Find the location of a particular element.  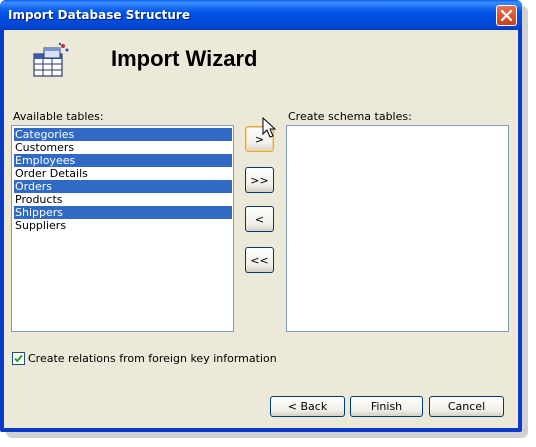

close-icon is located at coordinates (506, 15).